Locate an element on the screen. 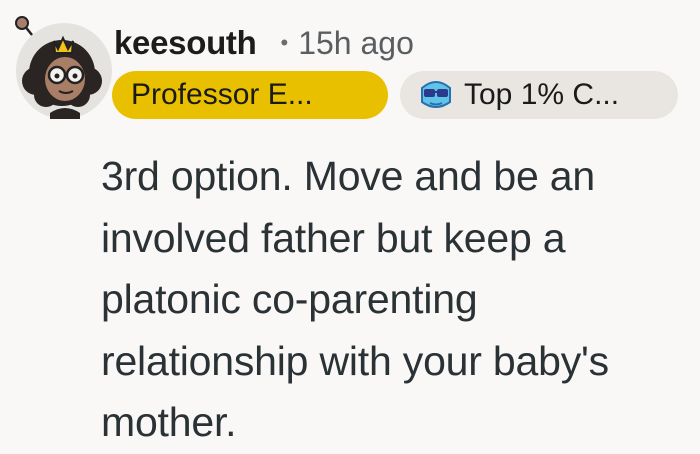 The image size is (700, 454). username-link: keesouth is located at coordinates (185, 43).